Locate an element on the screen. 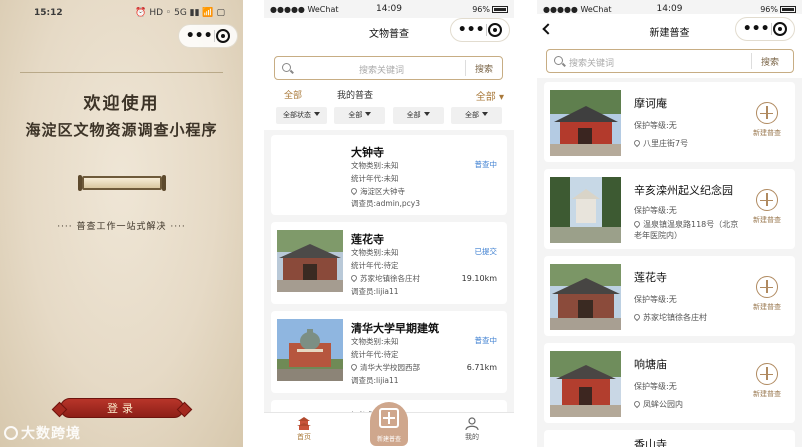  plus-square-icon is located at coordinates (389, 418).